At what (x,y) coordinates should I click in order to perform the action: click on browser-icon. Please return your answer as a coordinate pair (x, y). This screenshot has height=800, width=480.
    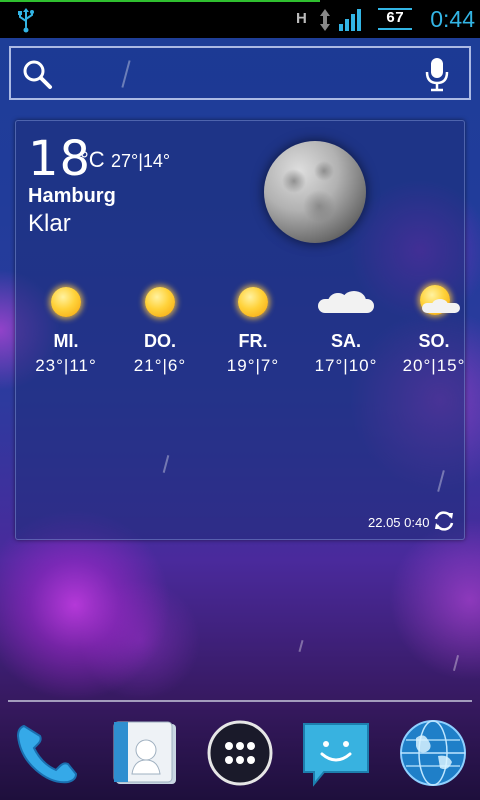
    Looking at the image, I should click on (433, 753).